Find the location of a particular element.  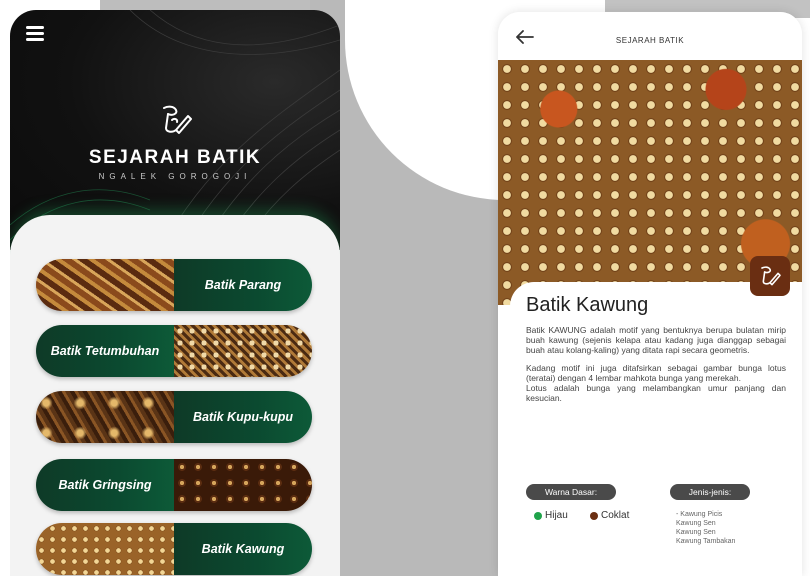

batik-item-label: Batik Kawung is located at coordinates (243, 549).